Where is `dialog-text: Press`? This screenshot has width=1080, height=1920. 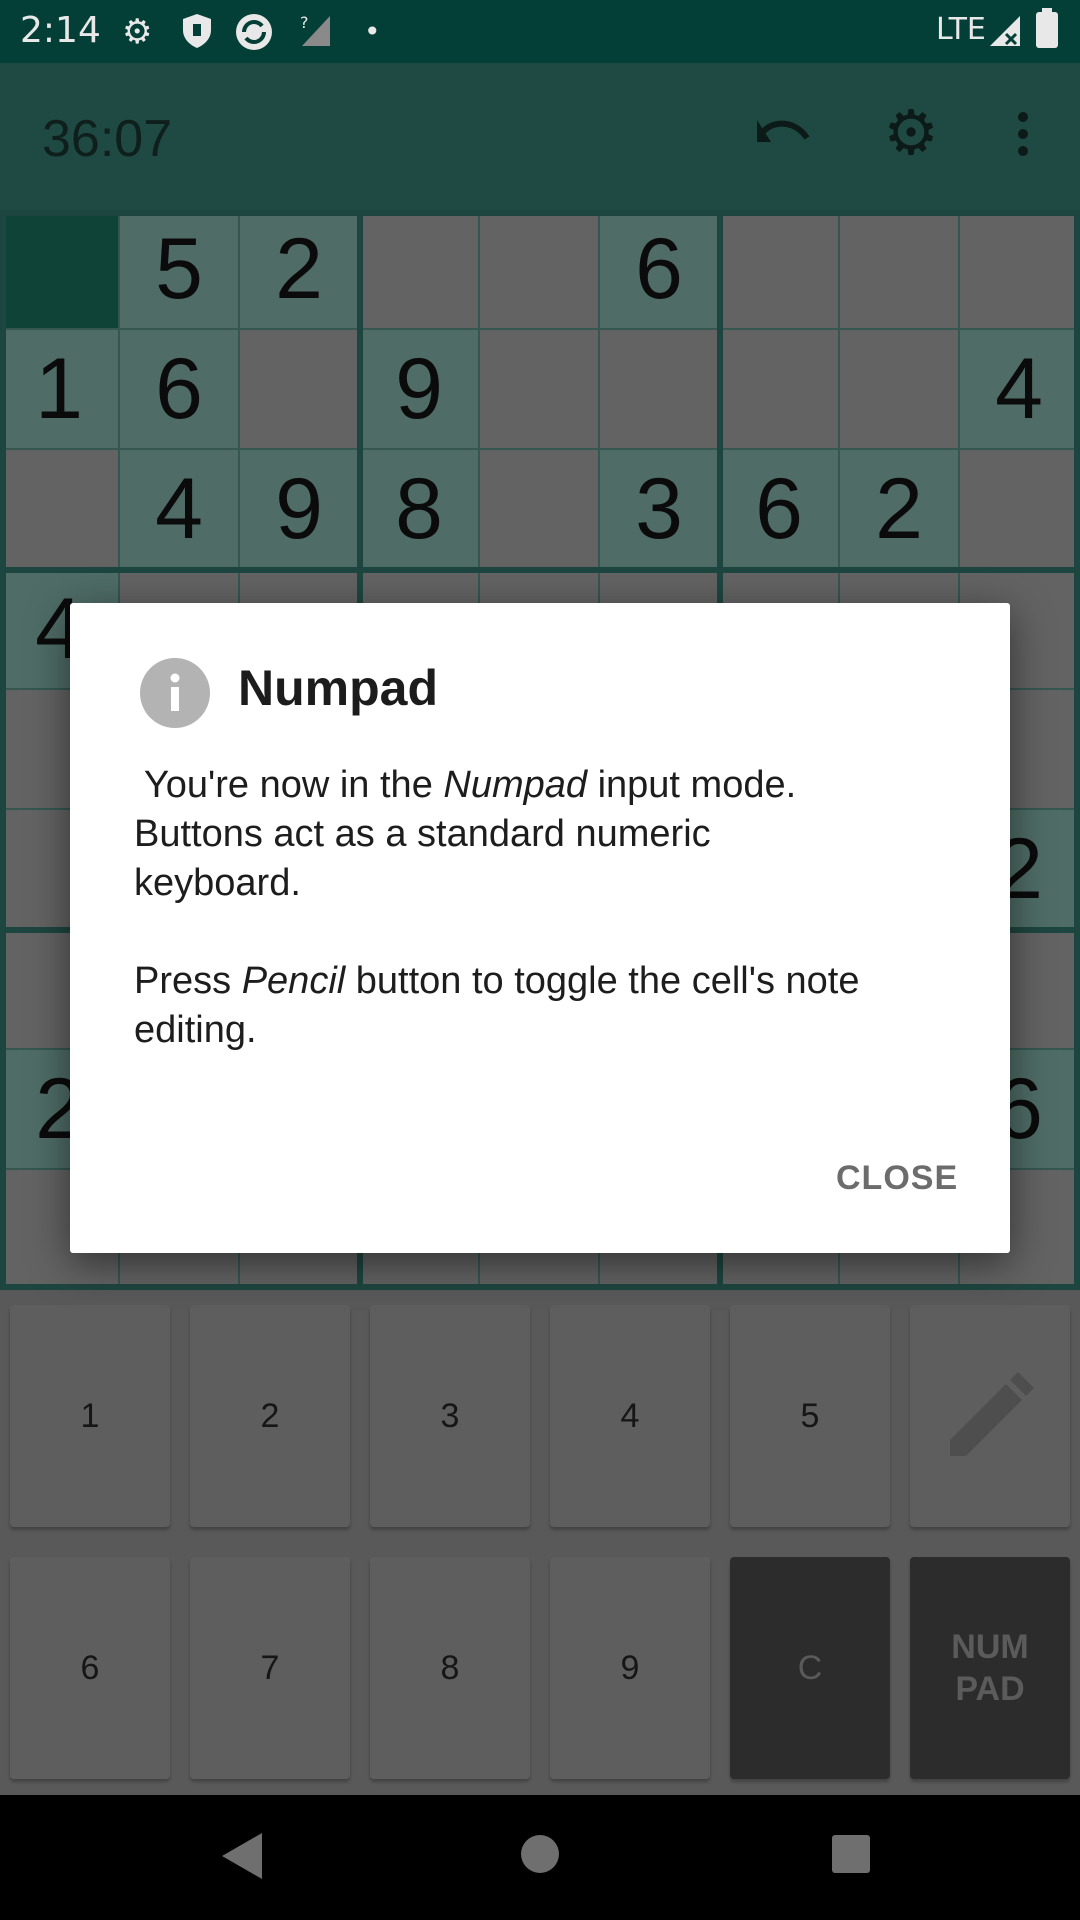
dialog-text: Press is located at coordinates (188, 981).